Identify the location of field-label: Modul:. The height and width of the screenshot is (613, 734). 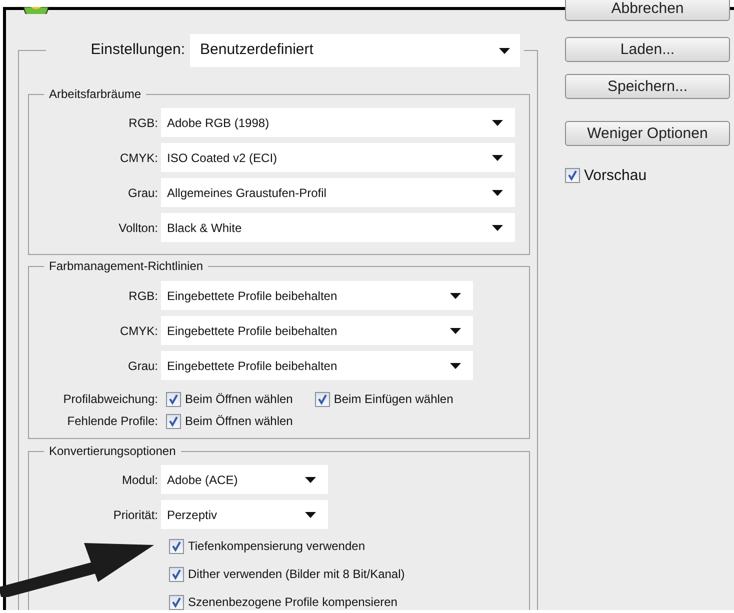
(139, 480).